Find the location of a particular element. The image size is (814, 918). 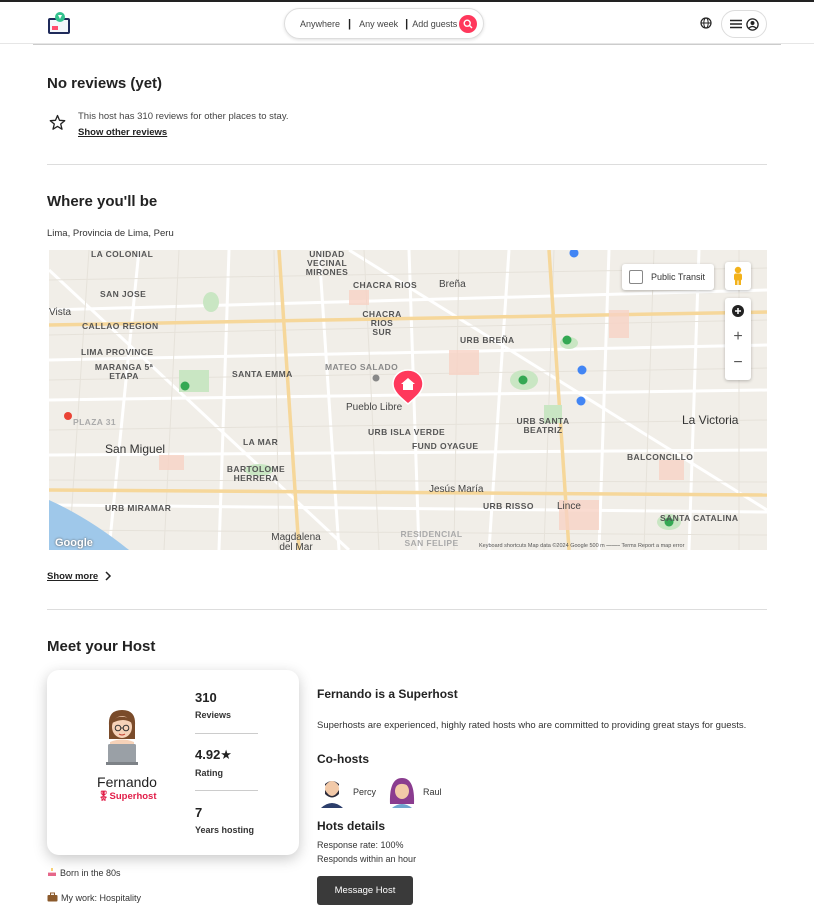

zoom-out-button: − is located at coordinates (738, 363).